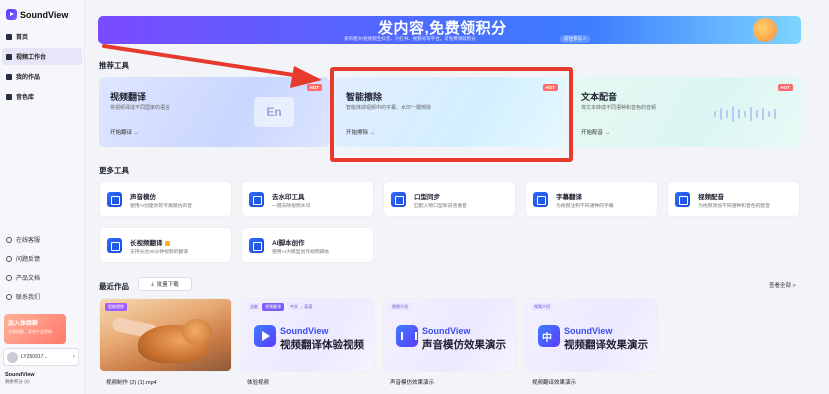  I want to click on headset-icon, so click(9, 239).